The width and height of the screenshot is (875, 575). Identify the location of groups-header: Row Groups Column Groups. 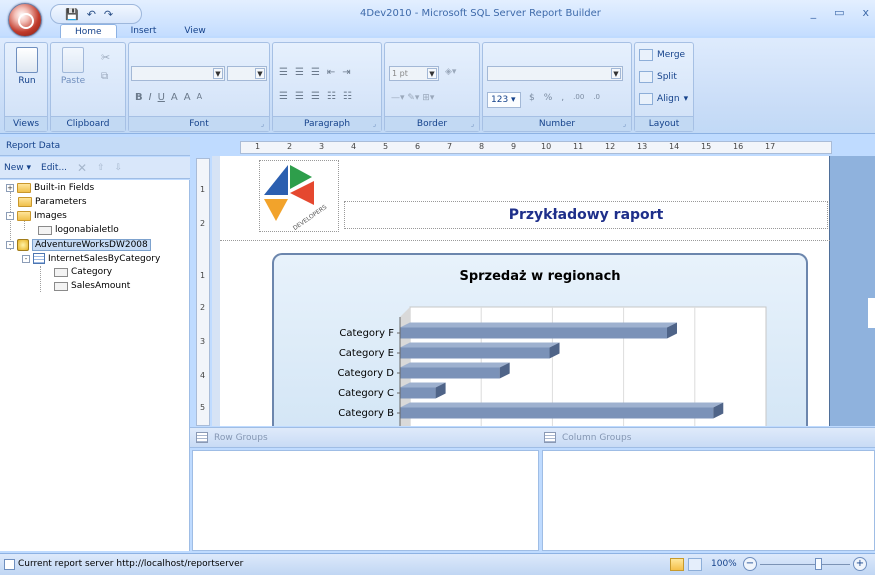
(532, 437).